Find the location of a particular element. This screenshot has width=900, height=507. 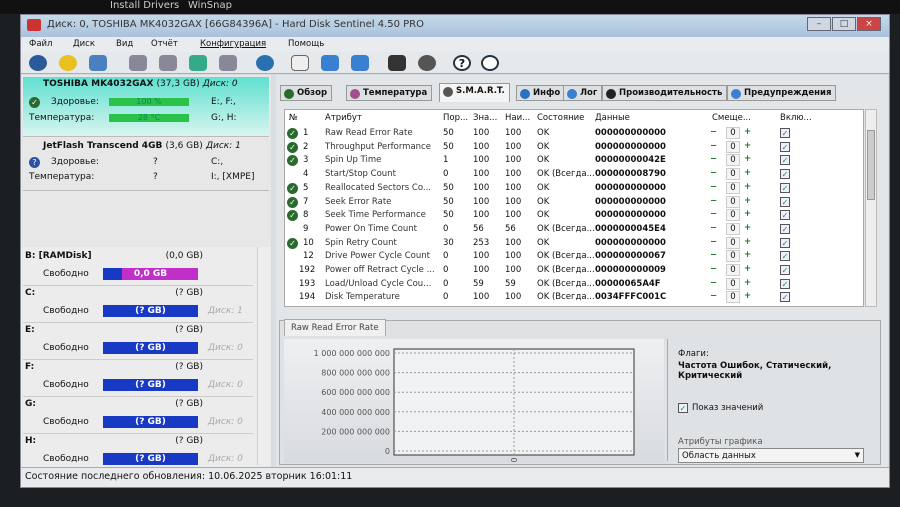

volume-item: H: (? GB) Свободно (? GB) Диск: 0 is located at coordinates (138, 452).